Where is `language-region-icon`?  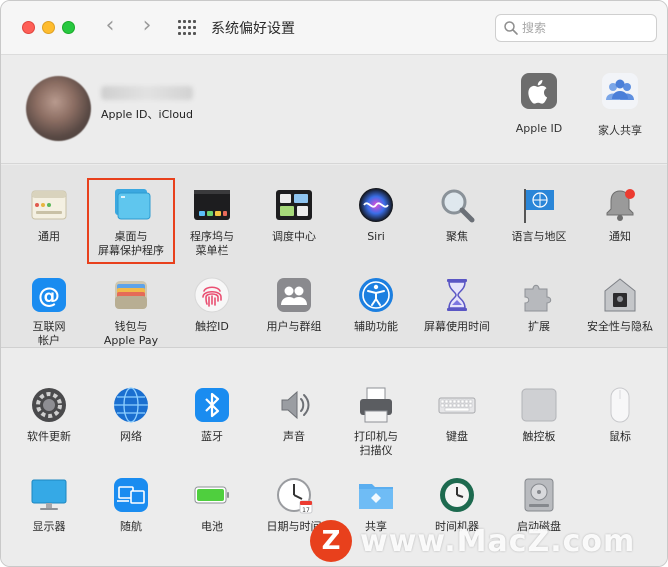
language-region-icon is located at coordinates (539, 206).